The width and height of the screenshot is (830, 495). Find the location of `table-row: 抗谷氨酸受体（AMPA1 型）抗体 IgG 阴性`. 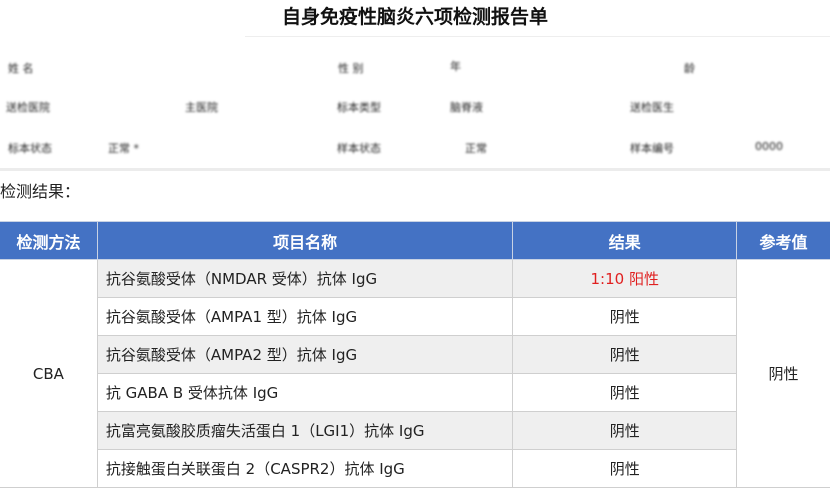

table-row: 抗谷氨酸受体（AMPA1 型）抗体 IgG 阴性 is located at coordinates (415, 316).